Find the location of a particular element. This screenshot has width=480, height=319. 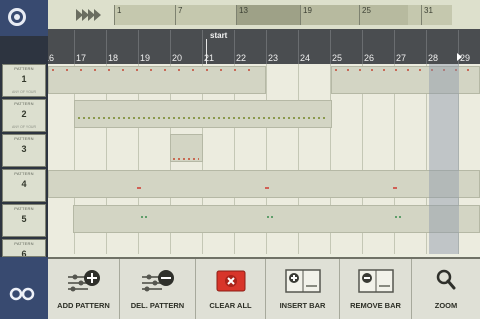

loop-button is located at coordinates (24, 288).